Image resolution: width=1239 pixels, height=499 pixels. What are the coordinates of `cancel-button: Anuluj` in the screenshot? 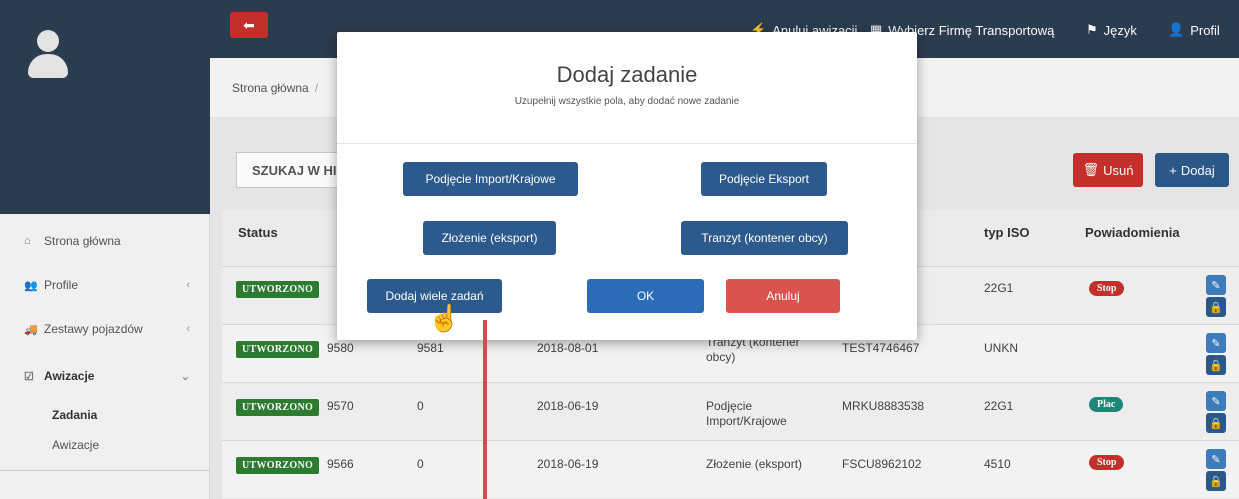 It's located at (783, 296).